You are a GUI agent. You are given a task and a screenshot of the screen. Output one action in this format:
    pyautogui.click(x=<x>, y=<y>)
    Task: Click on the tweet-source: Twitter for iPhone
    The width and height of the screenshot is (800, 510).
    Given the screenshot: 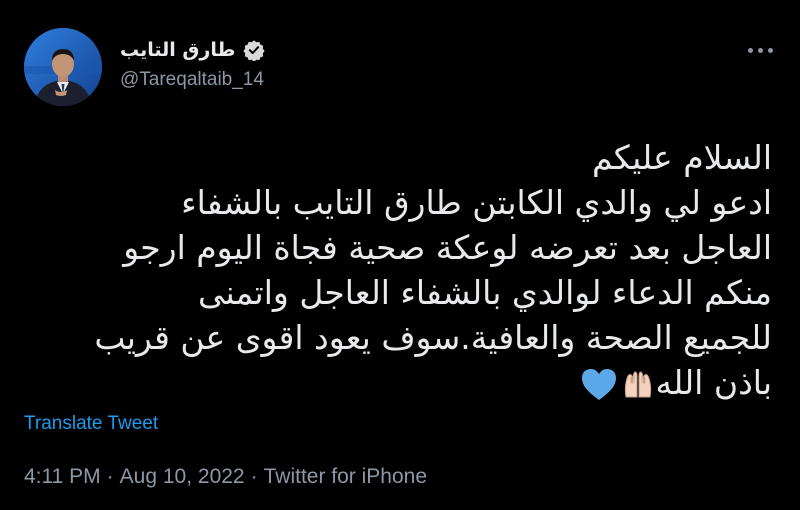 What is the action you would take?
    pyautogui.click(x=345, y=476)
    